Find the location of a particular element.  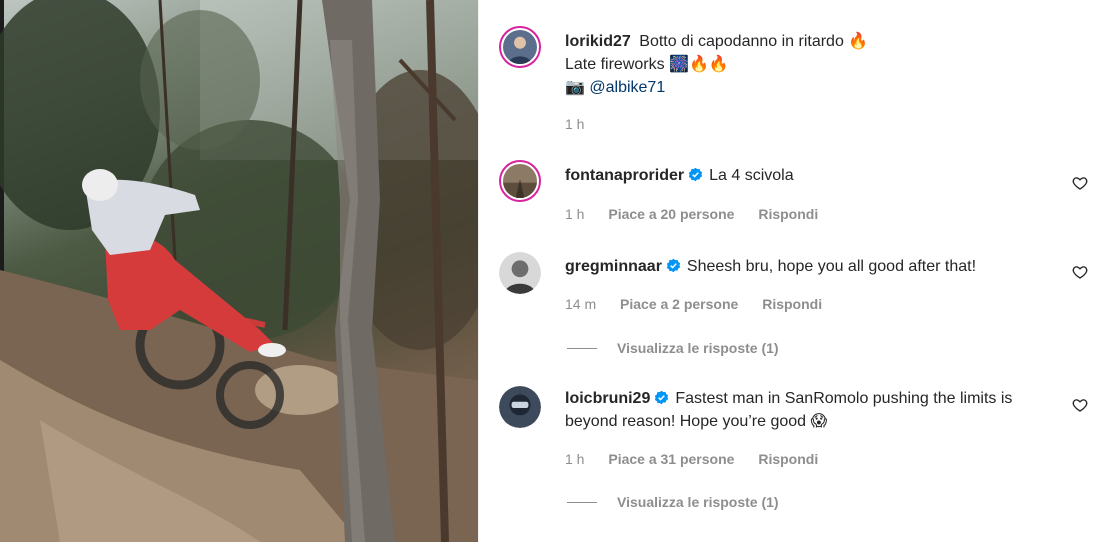

fire-emoji: 🔥 is located at coordinates (858, 40).